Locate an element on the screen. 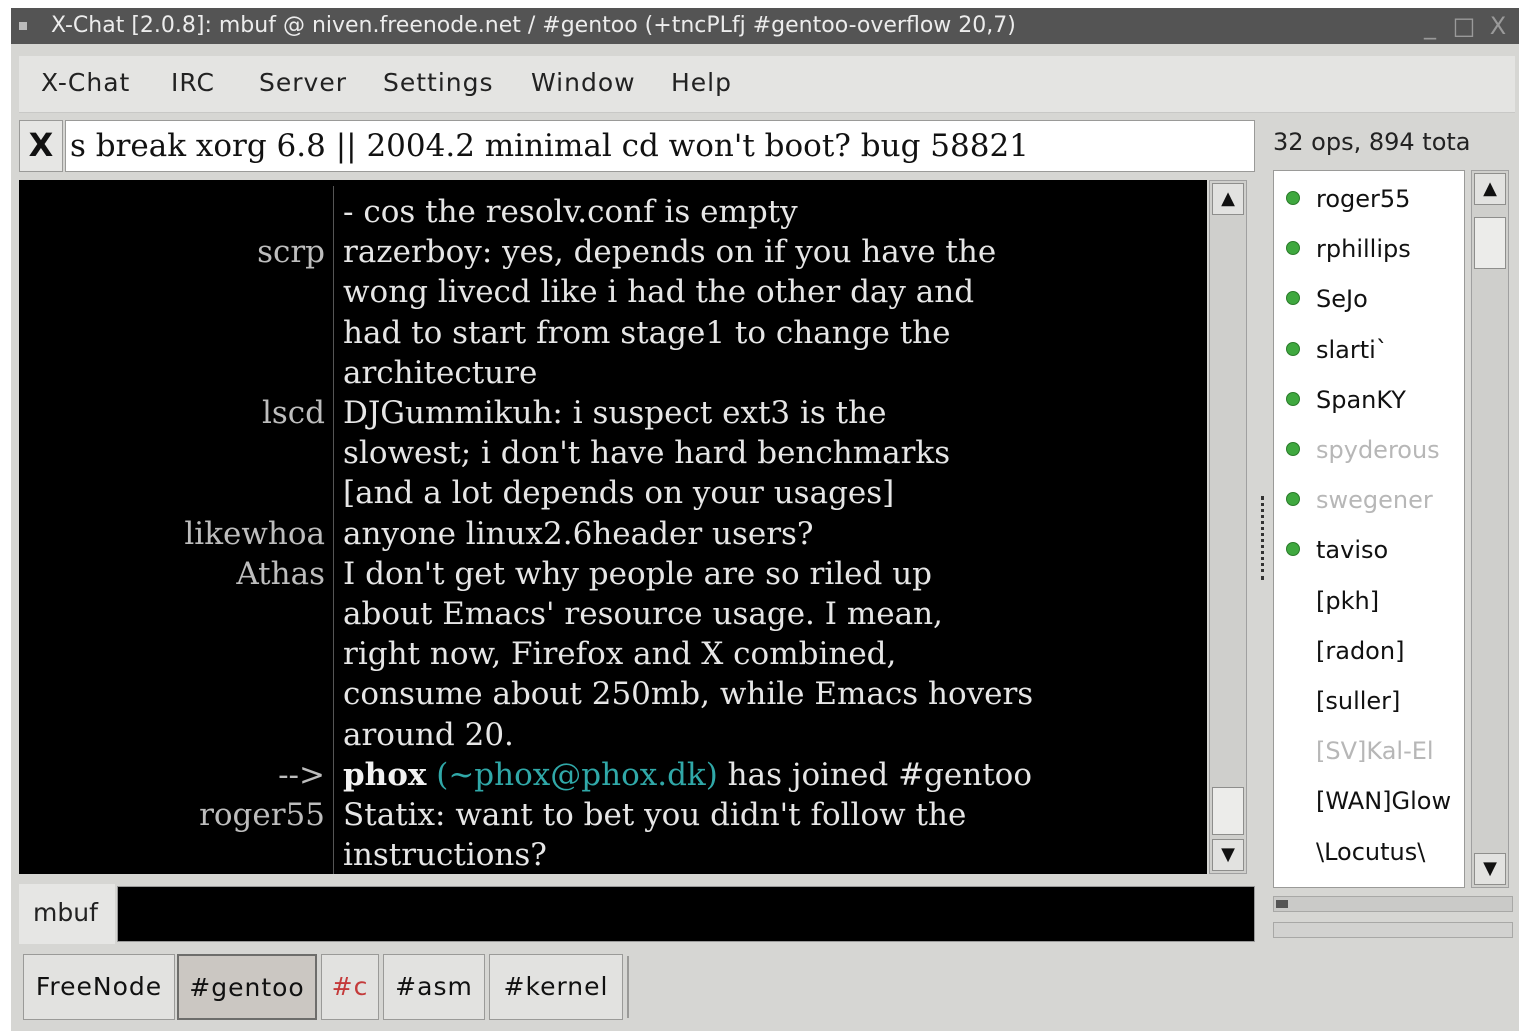  close-button: X is located at coordinates (1498, 26).